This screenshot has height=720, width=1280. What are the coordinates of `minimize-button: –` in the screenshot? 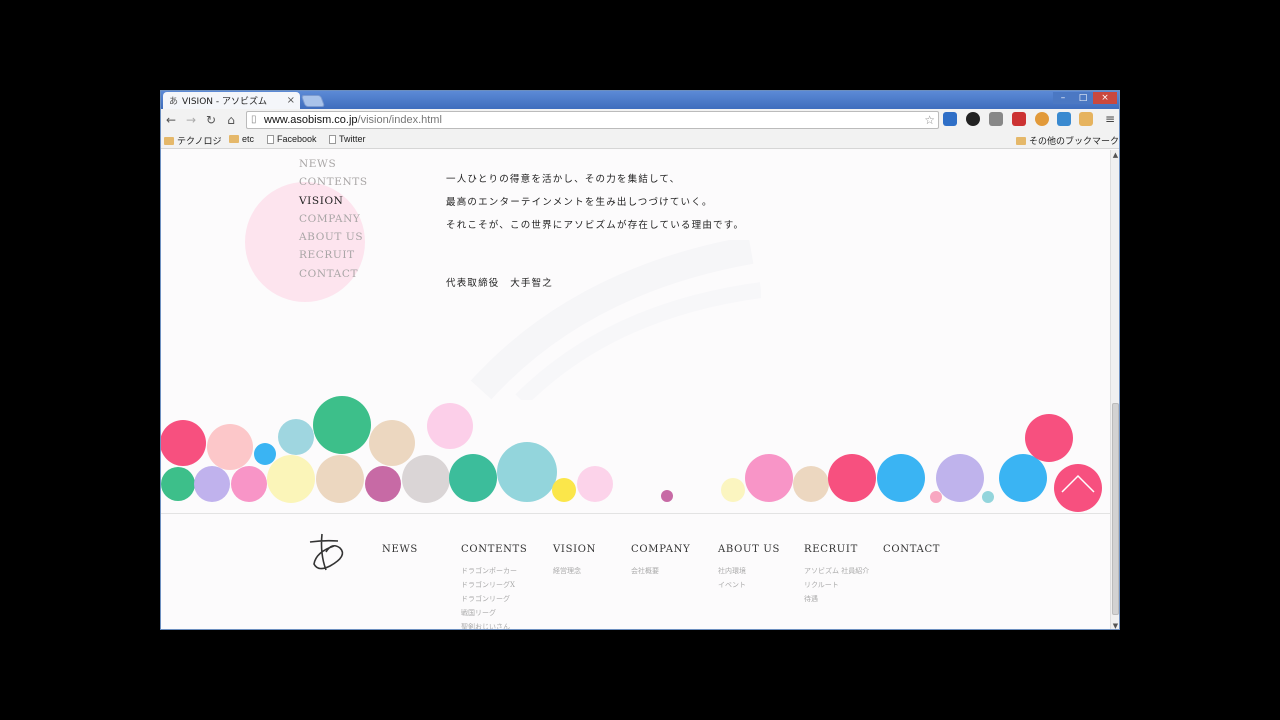 It's located at (1063, 98).